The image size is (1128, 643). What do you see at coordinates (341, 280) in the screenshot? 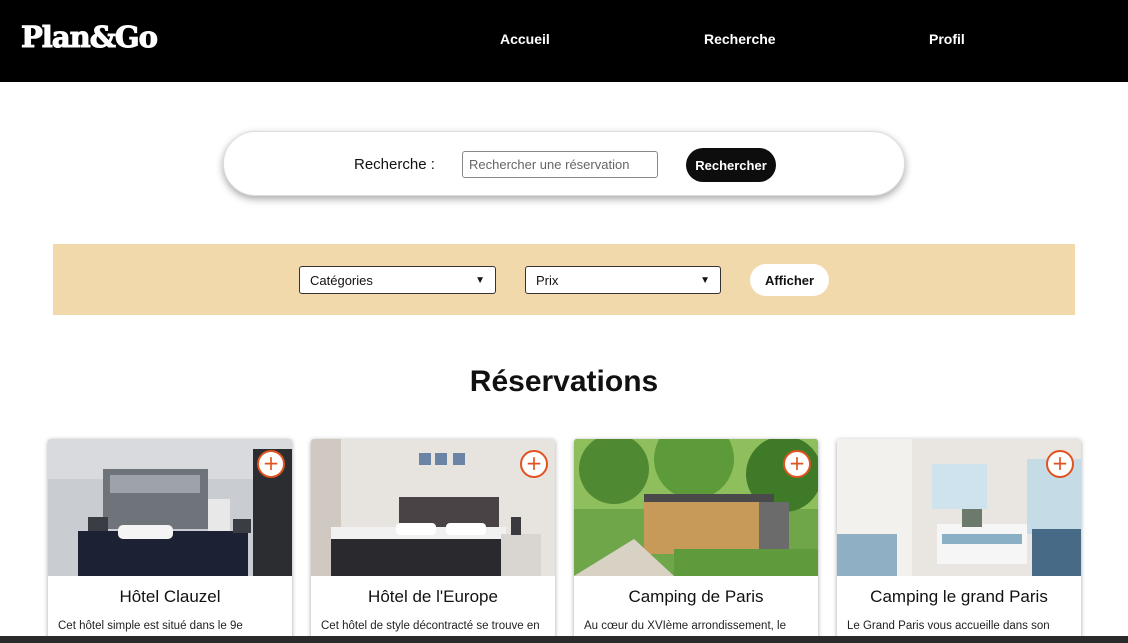
I see `categories-select-value: Catégories` at bounding box center [341, 280].